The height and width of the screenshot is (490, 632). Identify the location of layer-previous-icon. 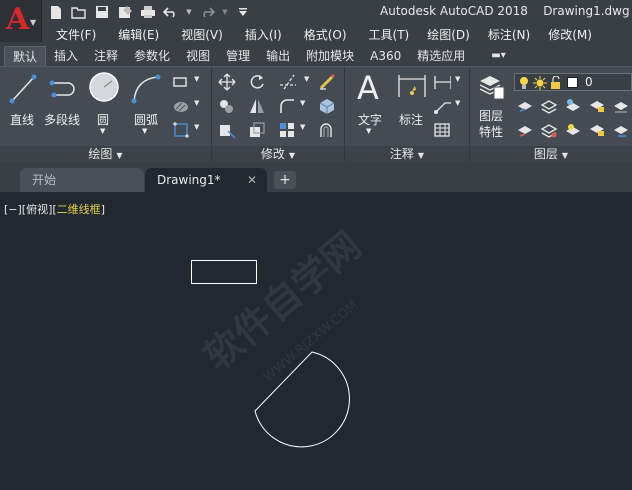
(549, 130).